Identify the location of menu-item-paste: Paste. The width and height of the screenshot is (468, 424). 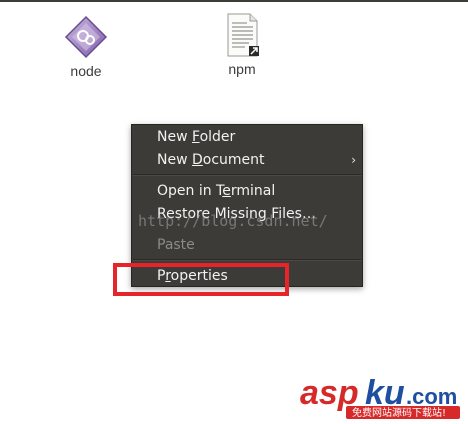
(247, 245).